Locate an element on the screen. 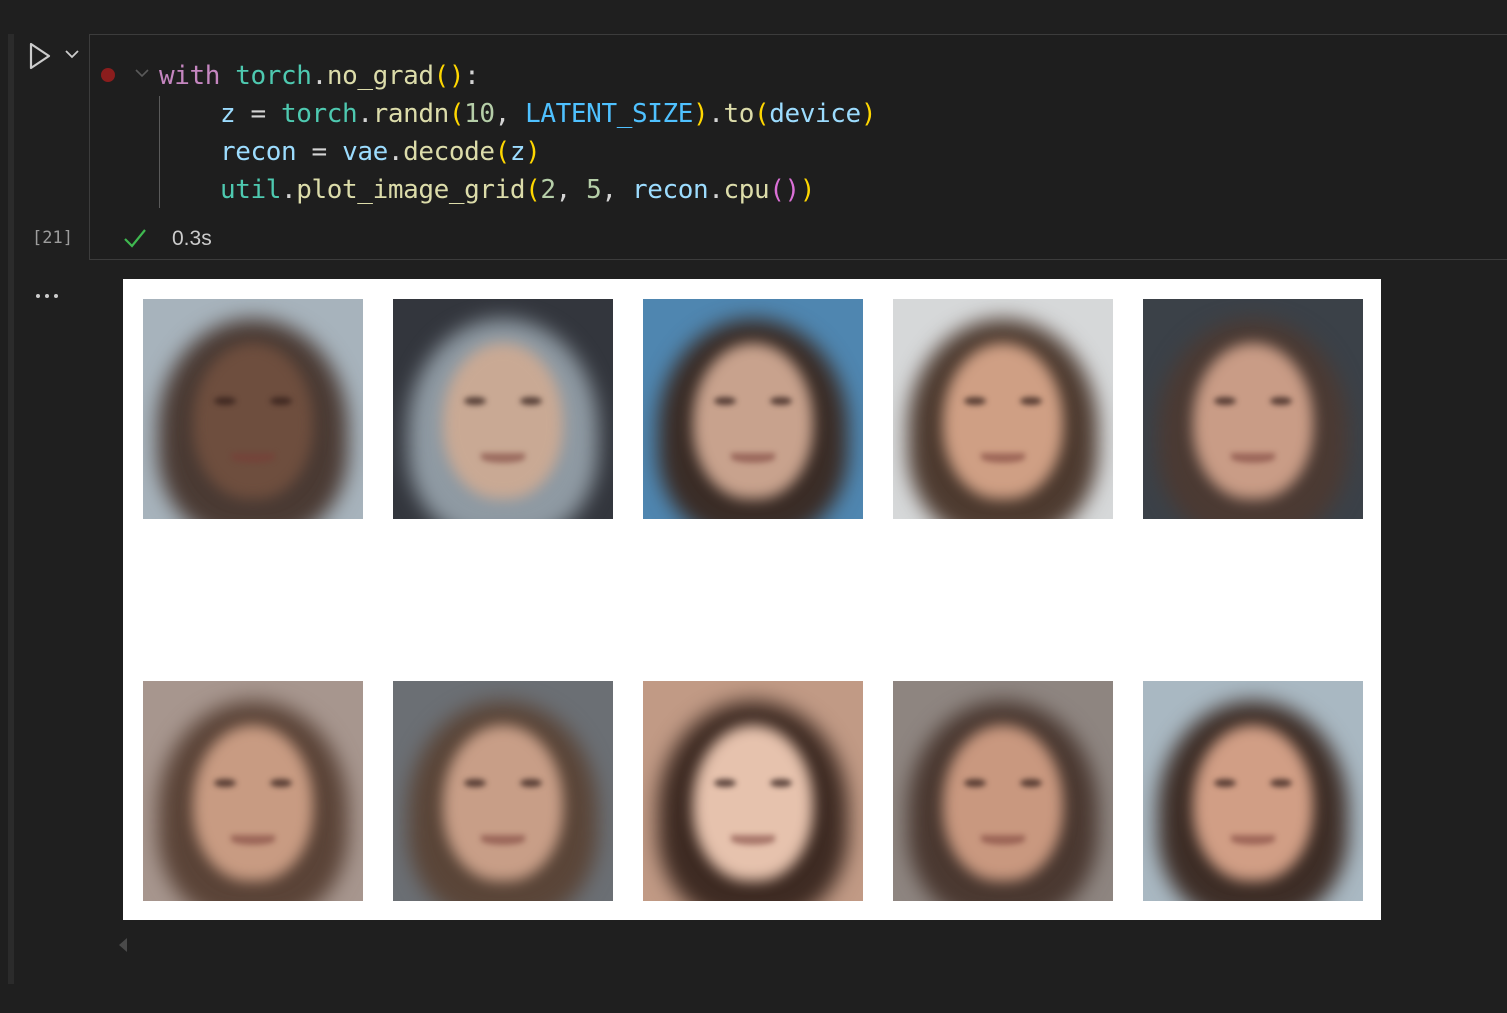 The image size is (1507, 1013). code-token: plot_image_grid is located at coordinates (411, 190).